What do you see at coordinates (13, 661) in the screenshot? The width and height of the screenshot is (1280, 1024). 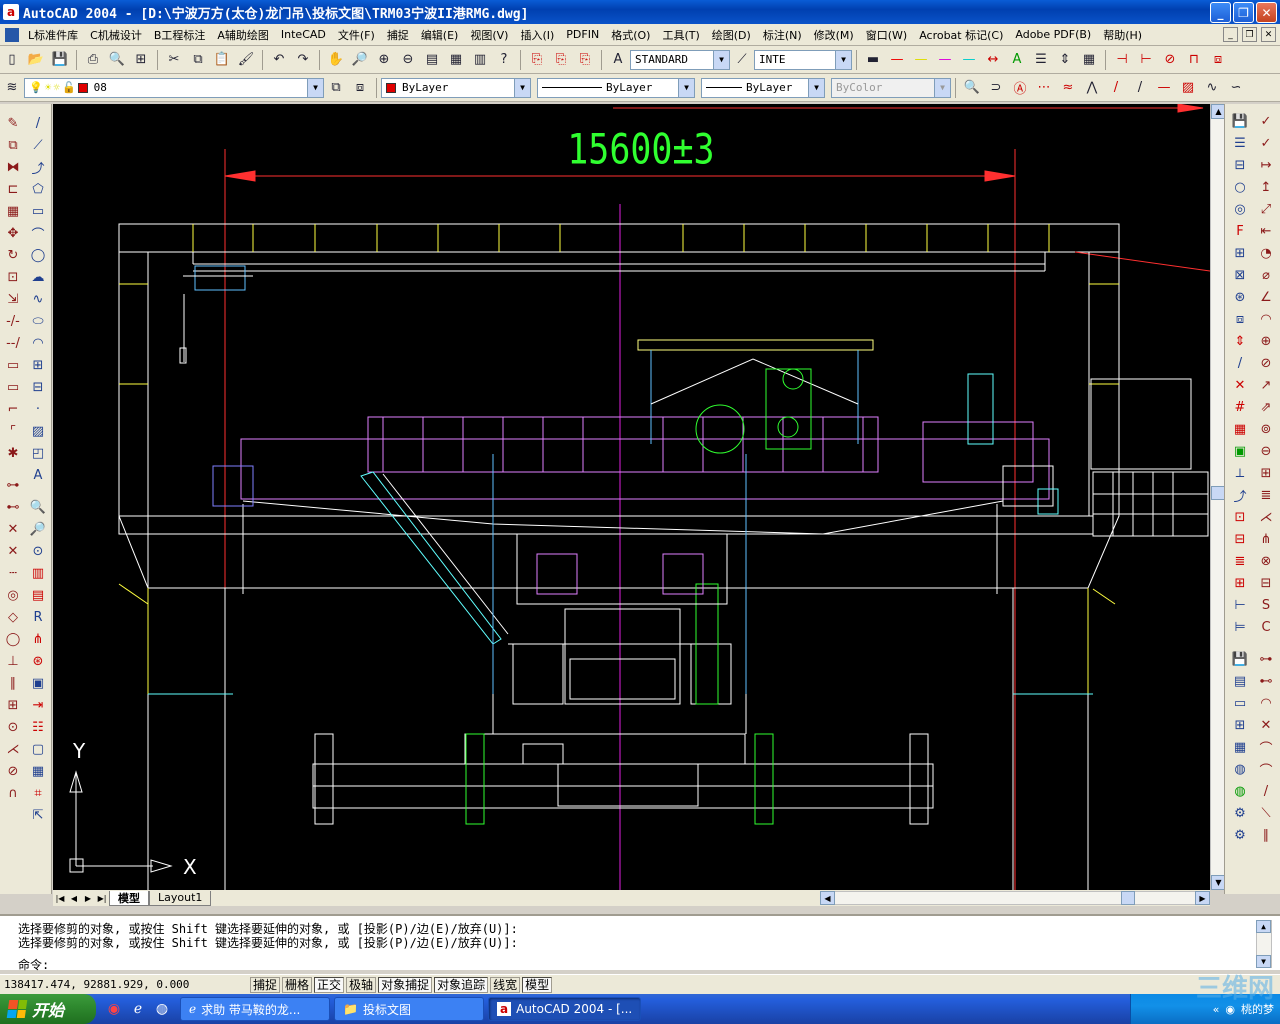 I see `snap-perpendicular-icon: ⊥` at bounding box center [13, 661].